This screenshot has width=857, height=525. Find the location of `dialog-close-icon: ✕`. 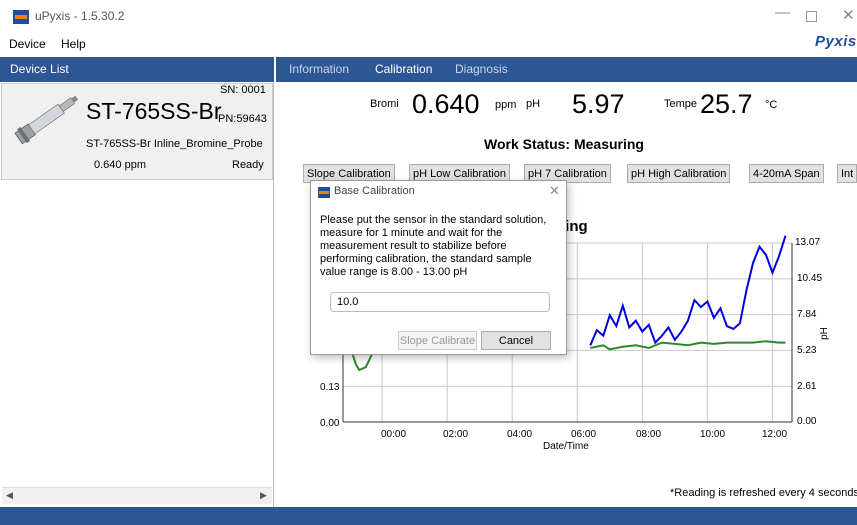

dialog-close-icon: ✕ is located at coordinates (554, 191).